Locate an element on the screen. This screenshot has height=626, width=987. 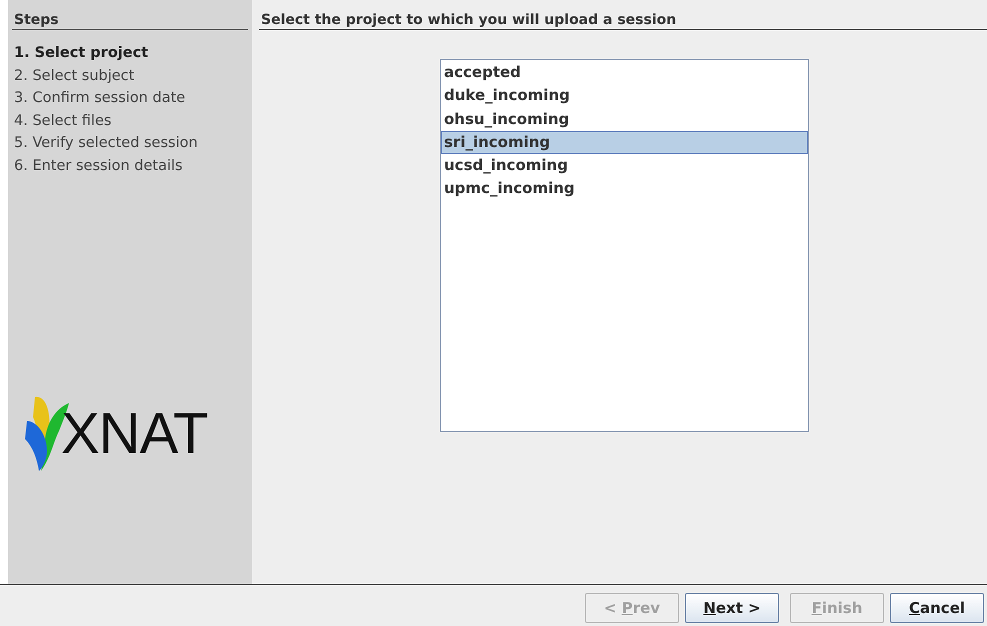
wizard-button: Cancel is located at coordinates (937, 607).